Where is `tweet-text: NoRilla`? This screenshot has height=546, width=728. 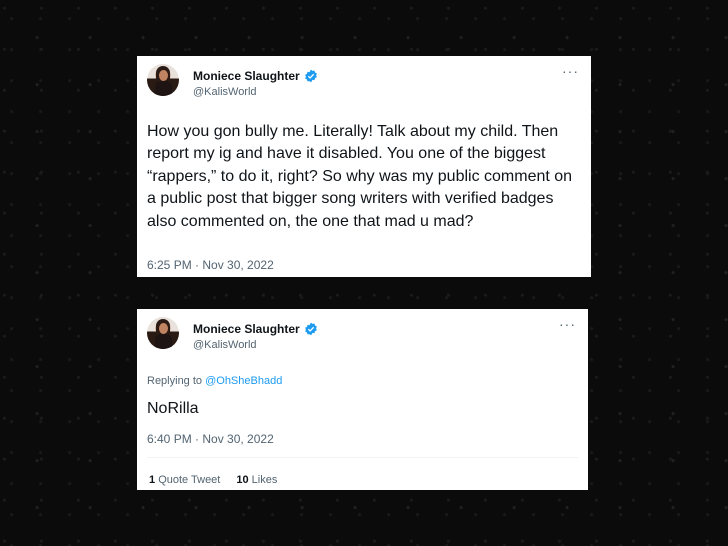 tweet-text: NoRilla is located at coordinates (173, 408).